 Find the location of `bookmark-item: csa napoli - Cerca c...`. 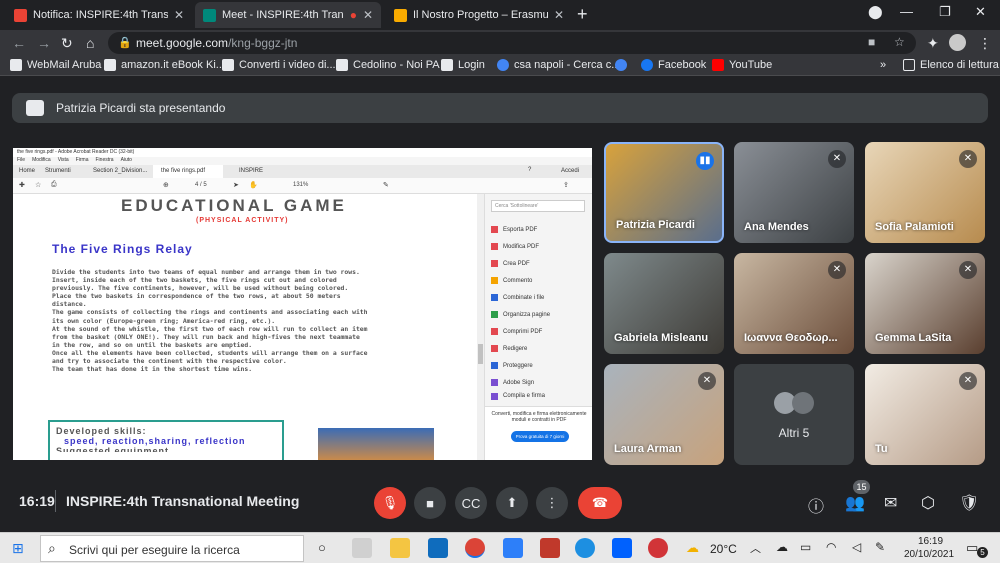

bookmark-item: csa napoli - Cerca c... is located at coordinates (558, 65).